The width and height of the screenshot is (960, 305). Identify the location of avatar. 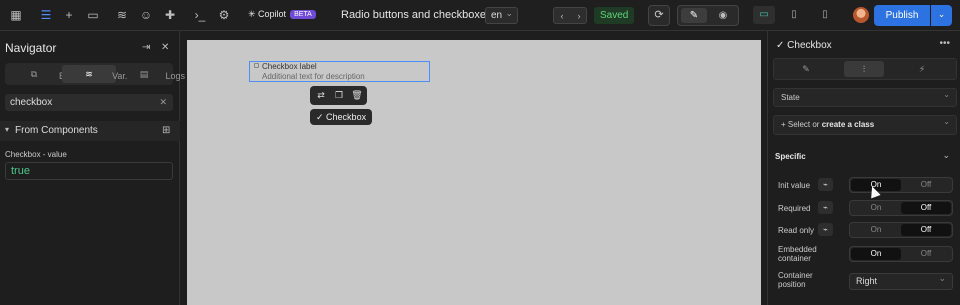
(861, 15).